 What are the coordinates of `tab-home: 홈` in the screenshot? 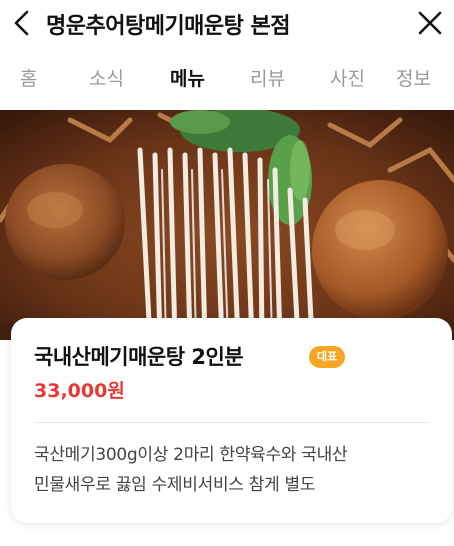 It's located at (28, 77).